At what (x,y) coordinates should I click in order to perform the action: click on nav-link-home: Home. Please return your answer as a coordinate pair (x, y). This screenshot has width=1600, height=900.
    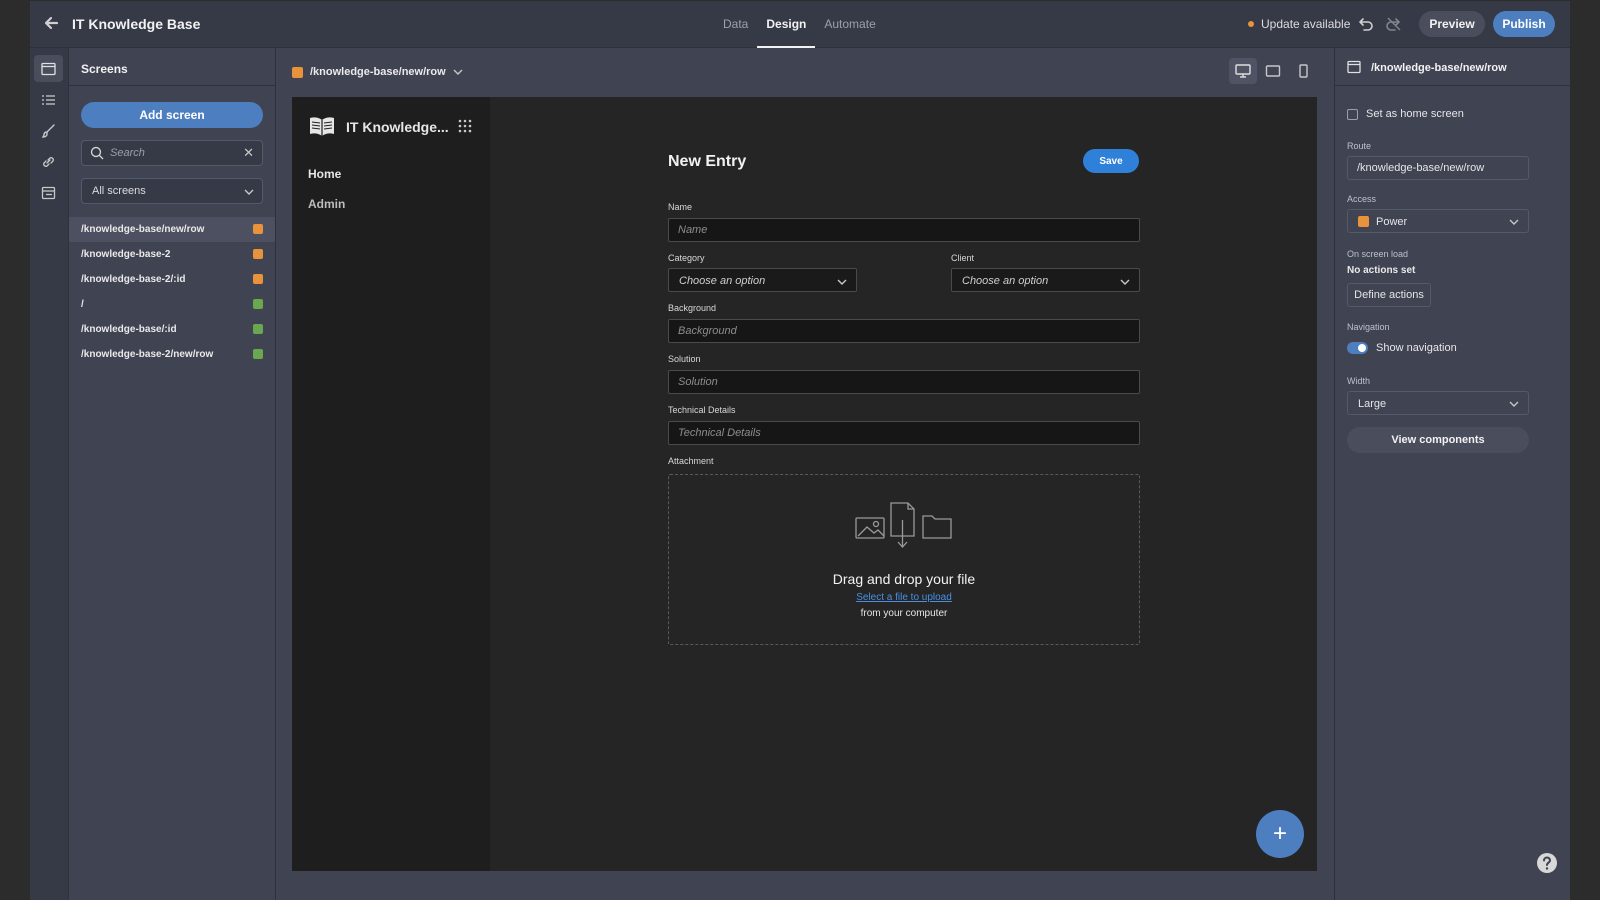
    Looking at the image, I should click on (324, 174).